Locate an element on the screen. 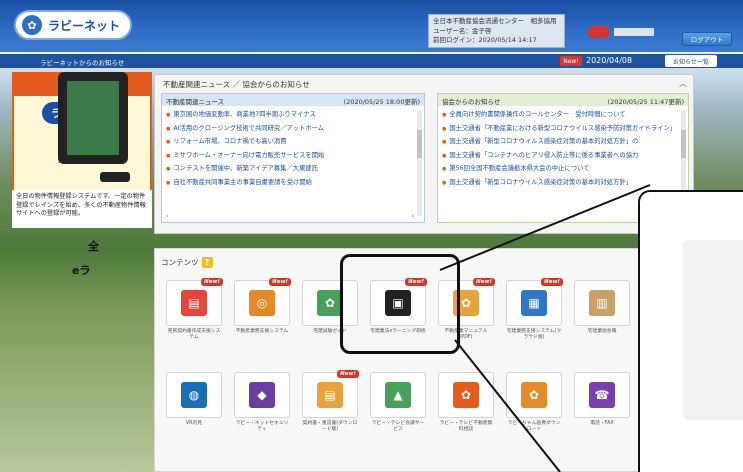 Image resolution: width=743 pixels, height=472 pixels. zoom-label: 全 is located at coordinates (93, 246).